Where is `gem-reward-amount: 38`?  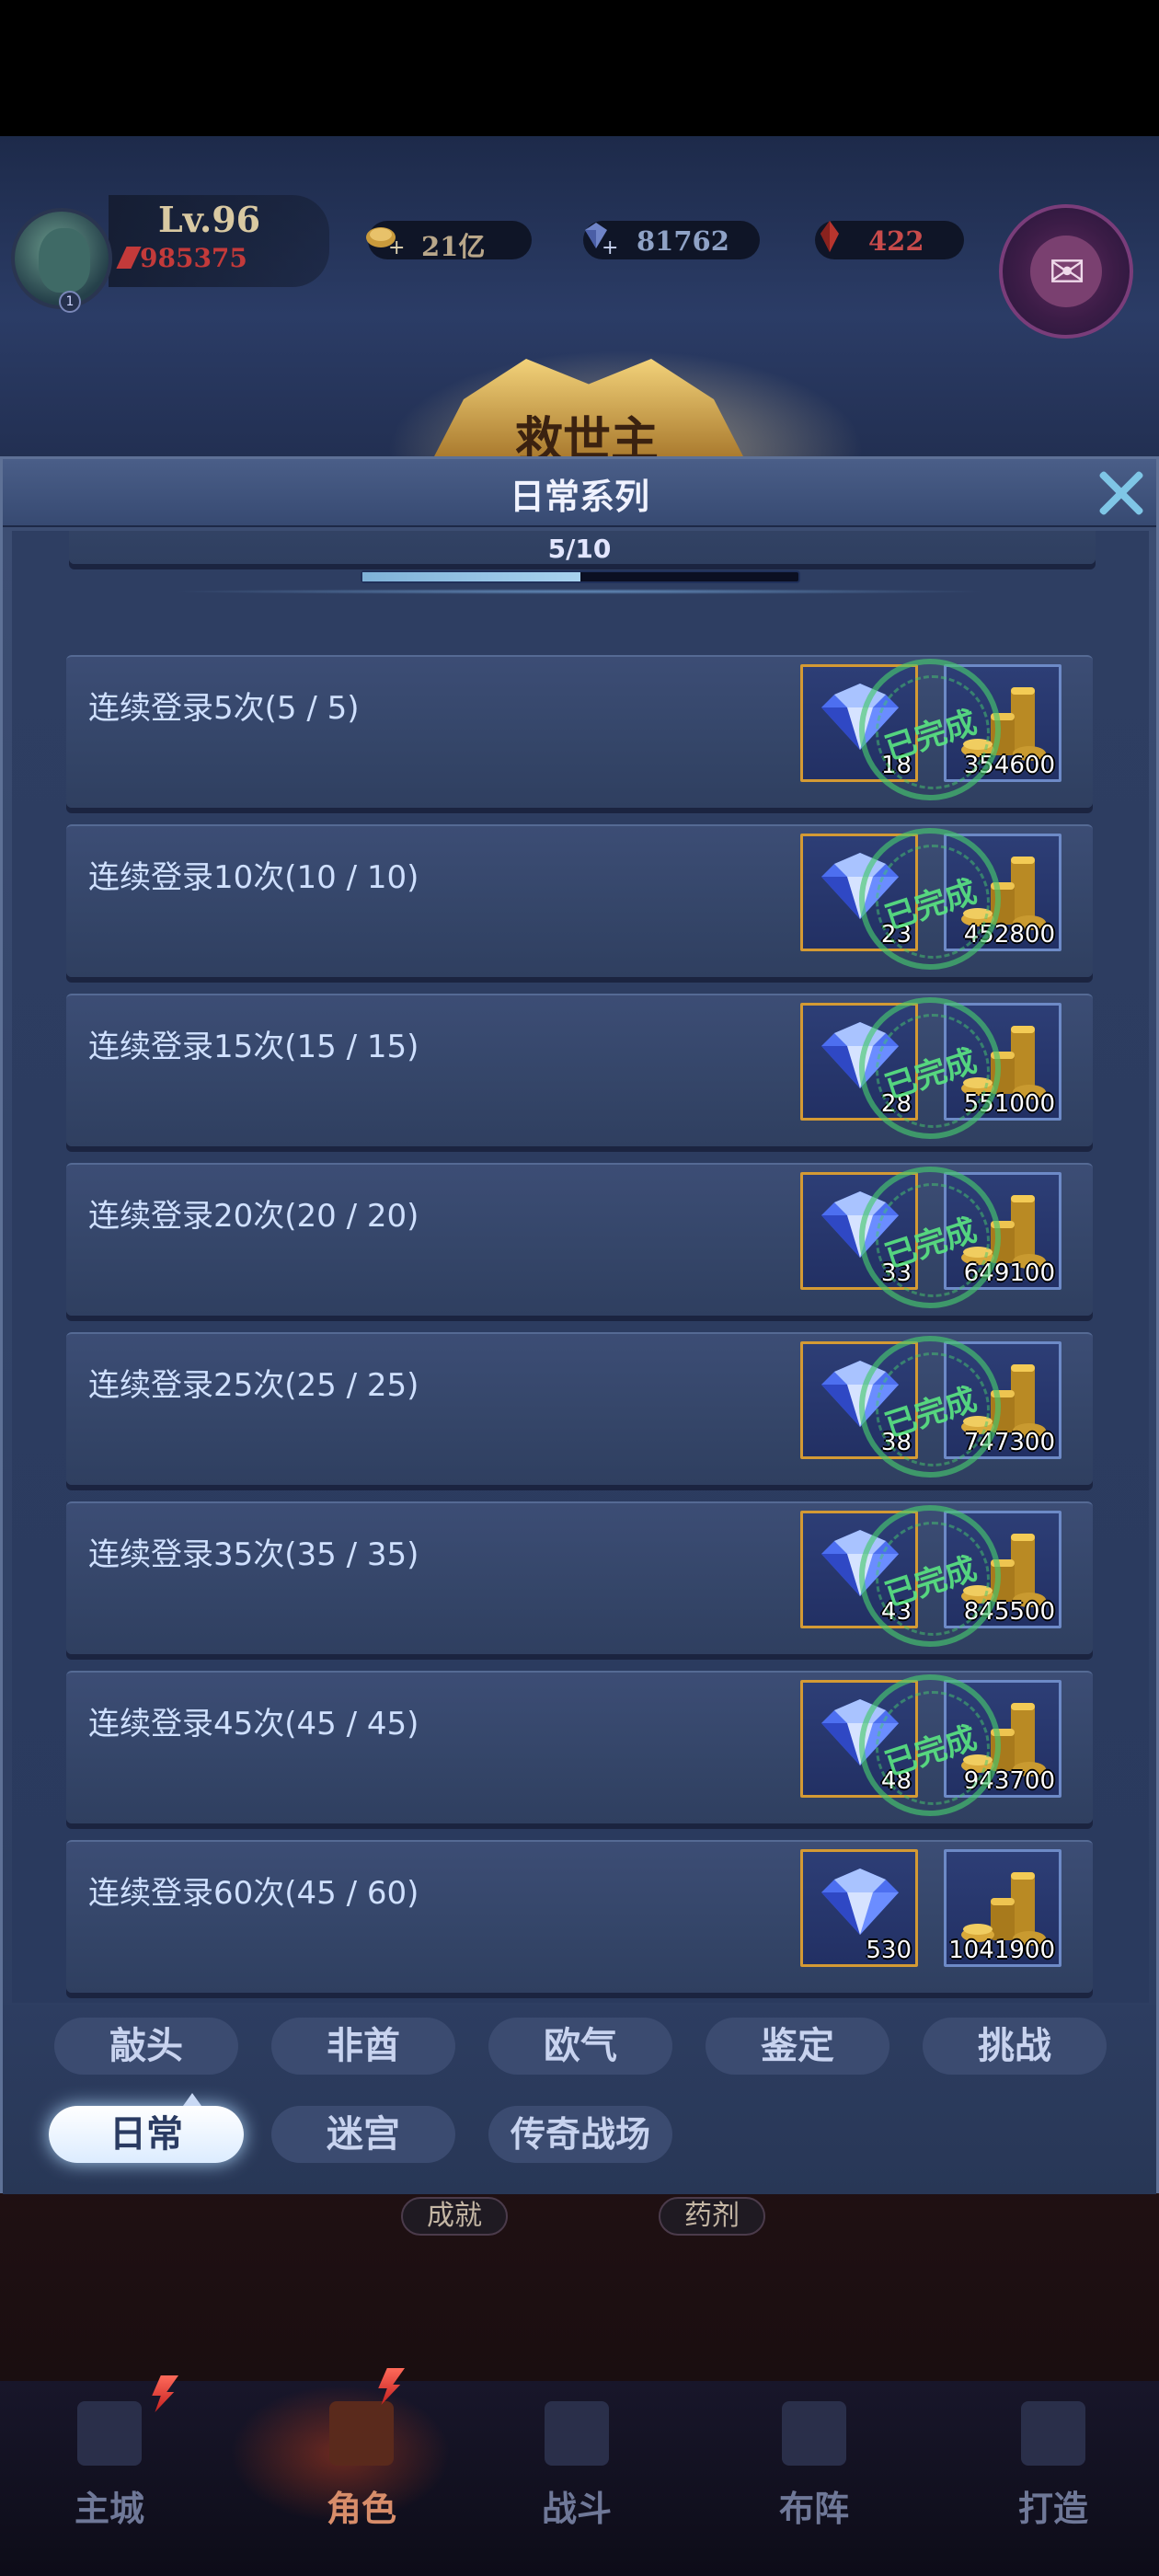
gem-reward-amount: 38 is located at coordinates (896, 1442).